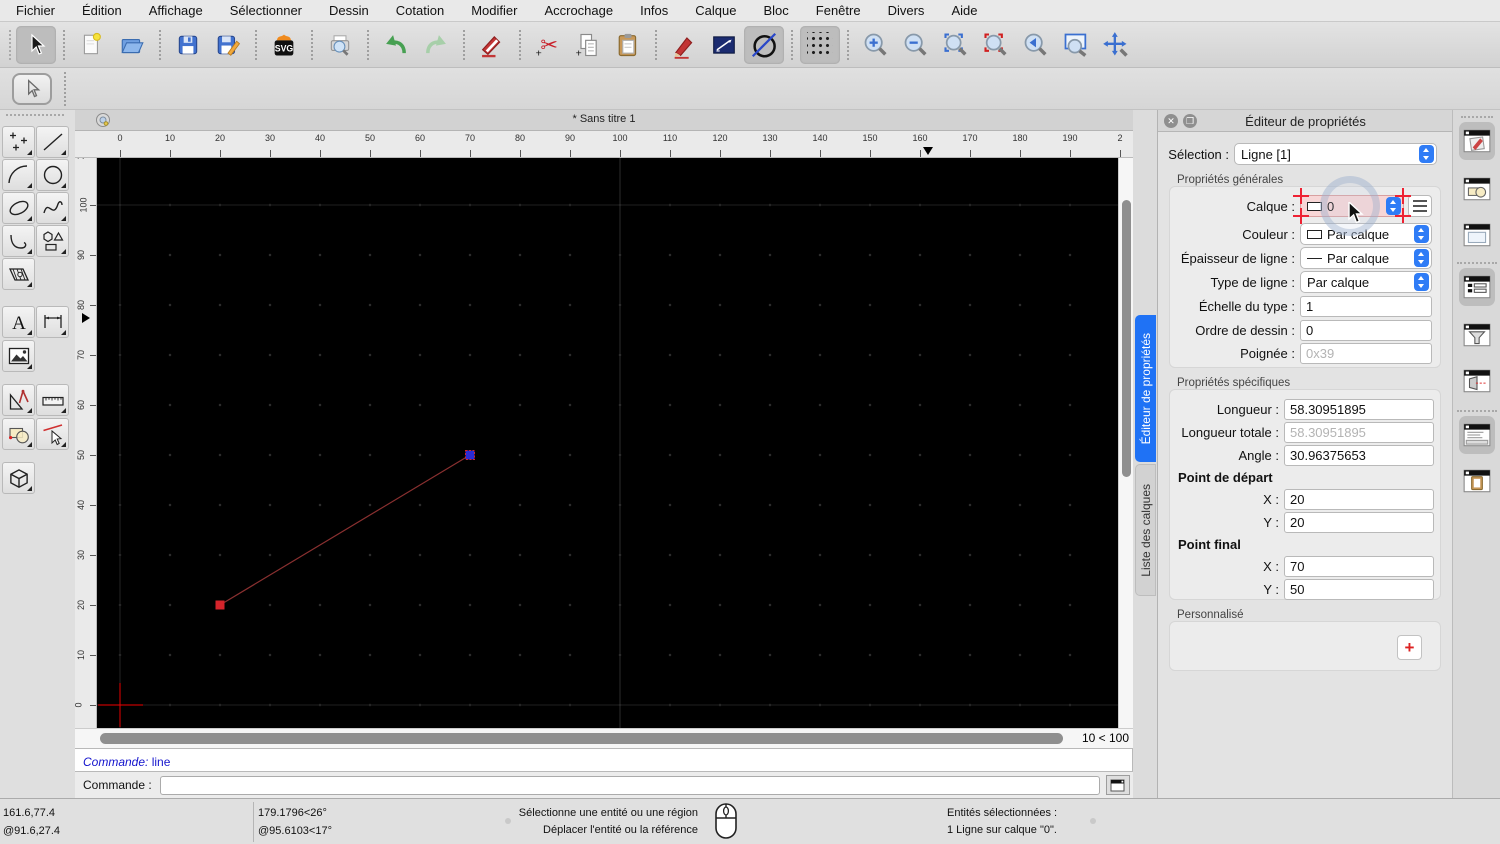  I want to click on tool-arc, so click(18, 175).